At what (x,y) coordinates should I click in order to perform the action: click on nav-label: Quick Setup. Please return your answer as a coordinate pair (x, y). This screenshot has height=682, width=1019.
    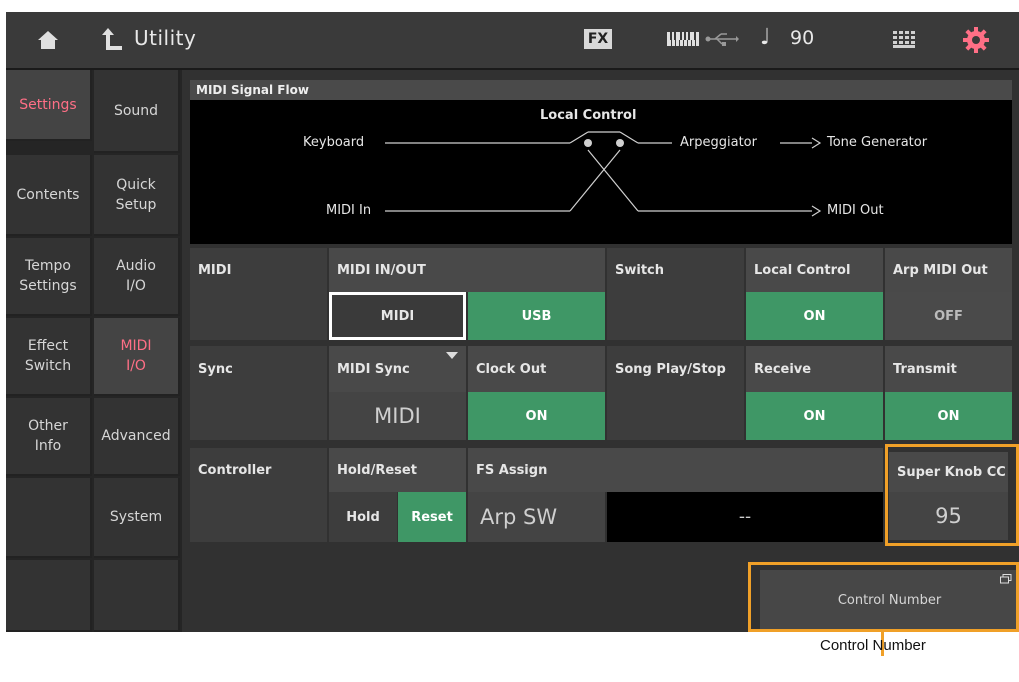
    Looking at the image, I should click on (136, 194).